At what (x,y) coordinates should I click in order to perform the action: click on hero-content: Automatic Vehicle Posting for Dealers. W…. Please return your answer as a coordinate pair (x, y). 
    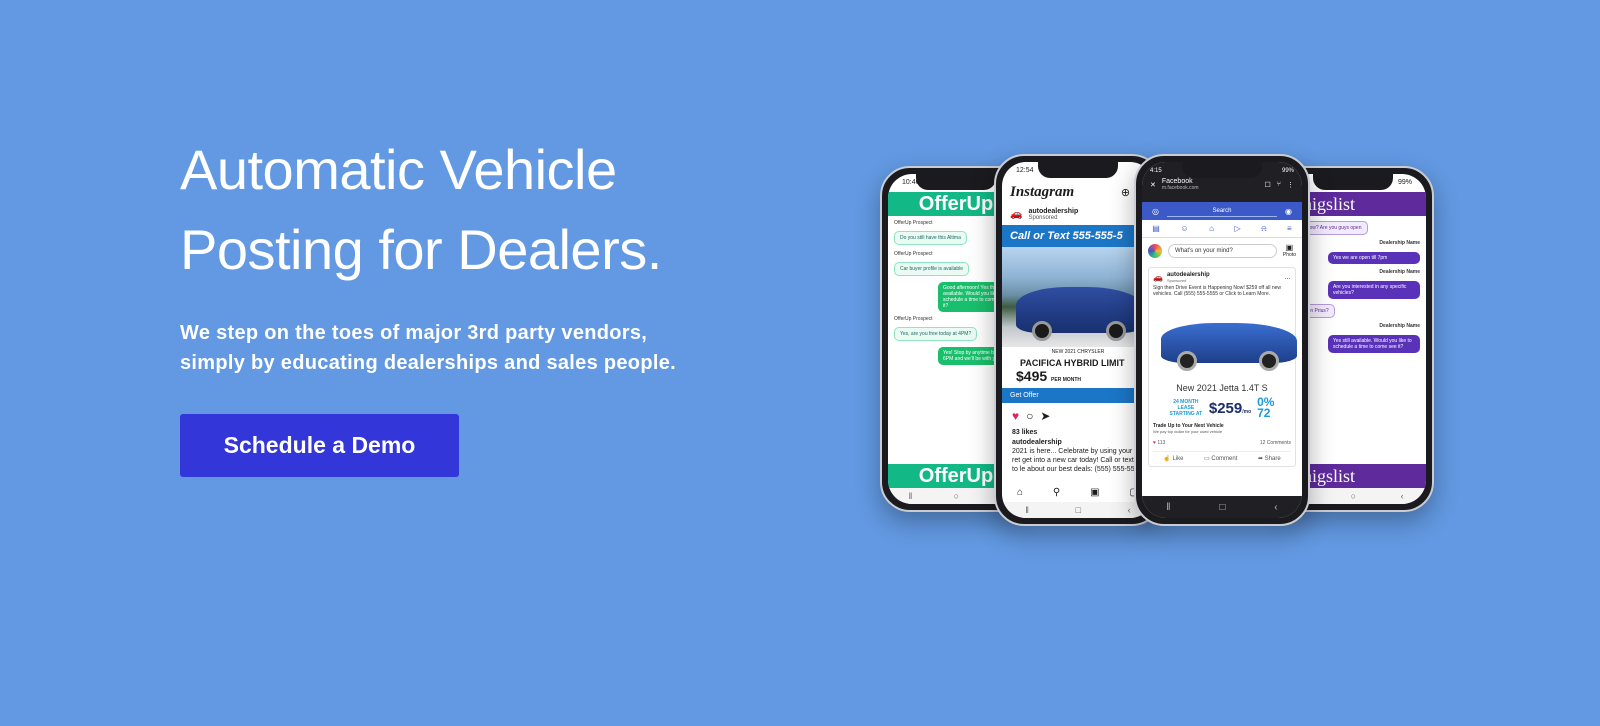
    Looking at the image, I should click on (460, 254).